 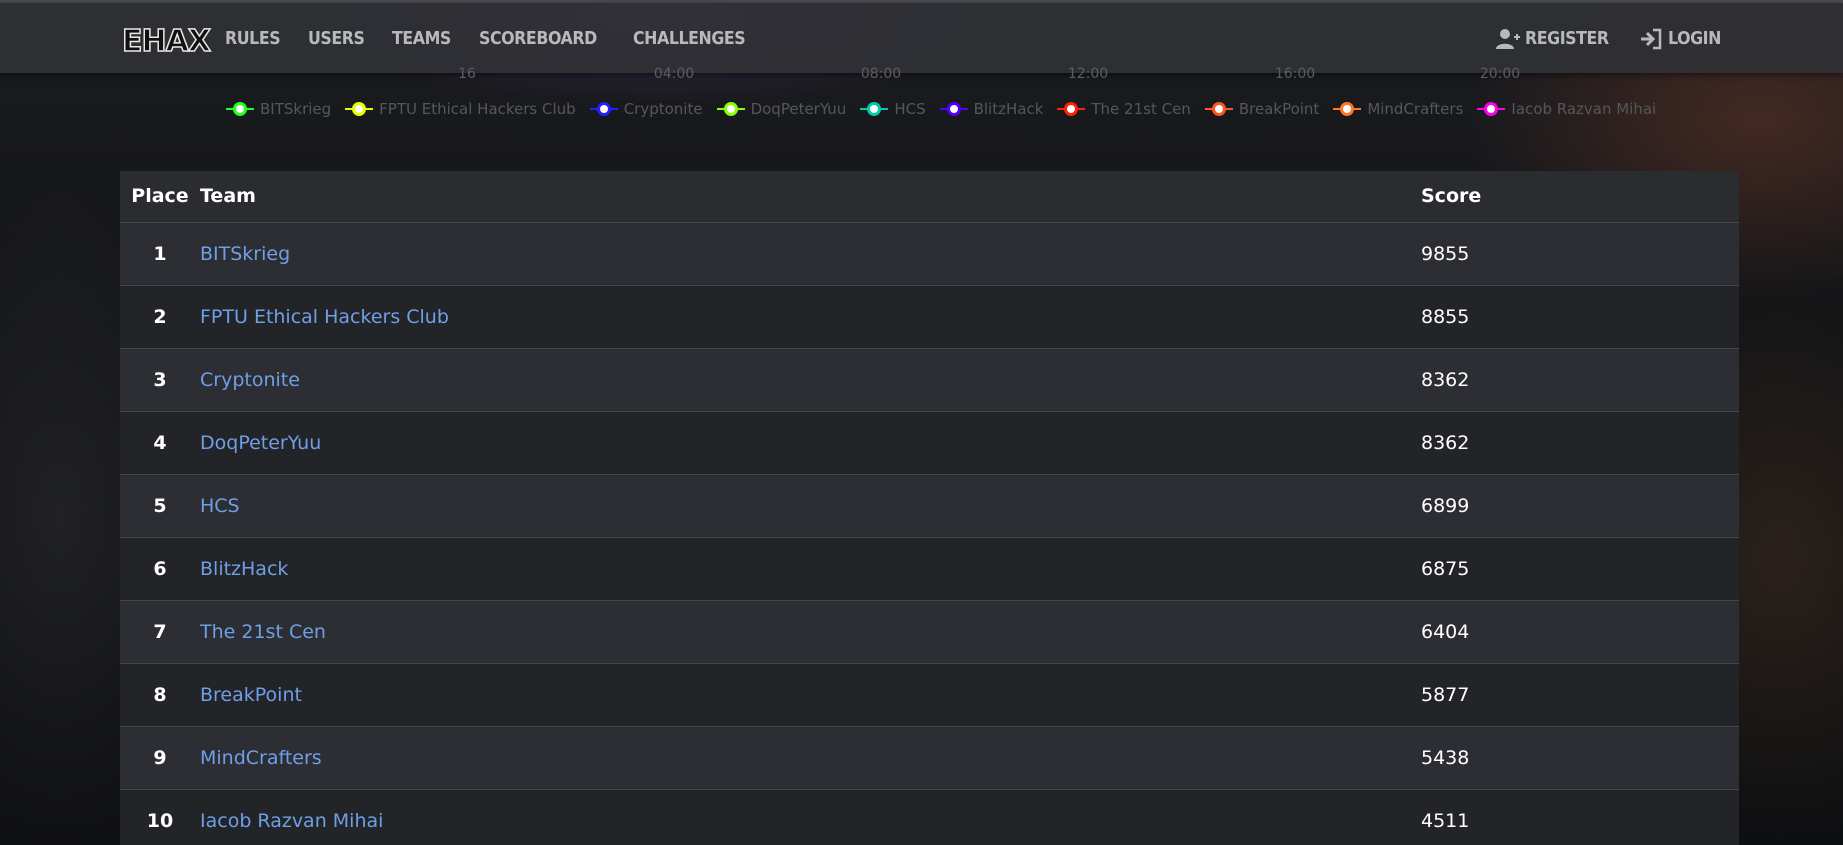 I want to click on sign-in-icon, so click(x=1651, y=39).